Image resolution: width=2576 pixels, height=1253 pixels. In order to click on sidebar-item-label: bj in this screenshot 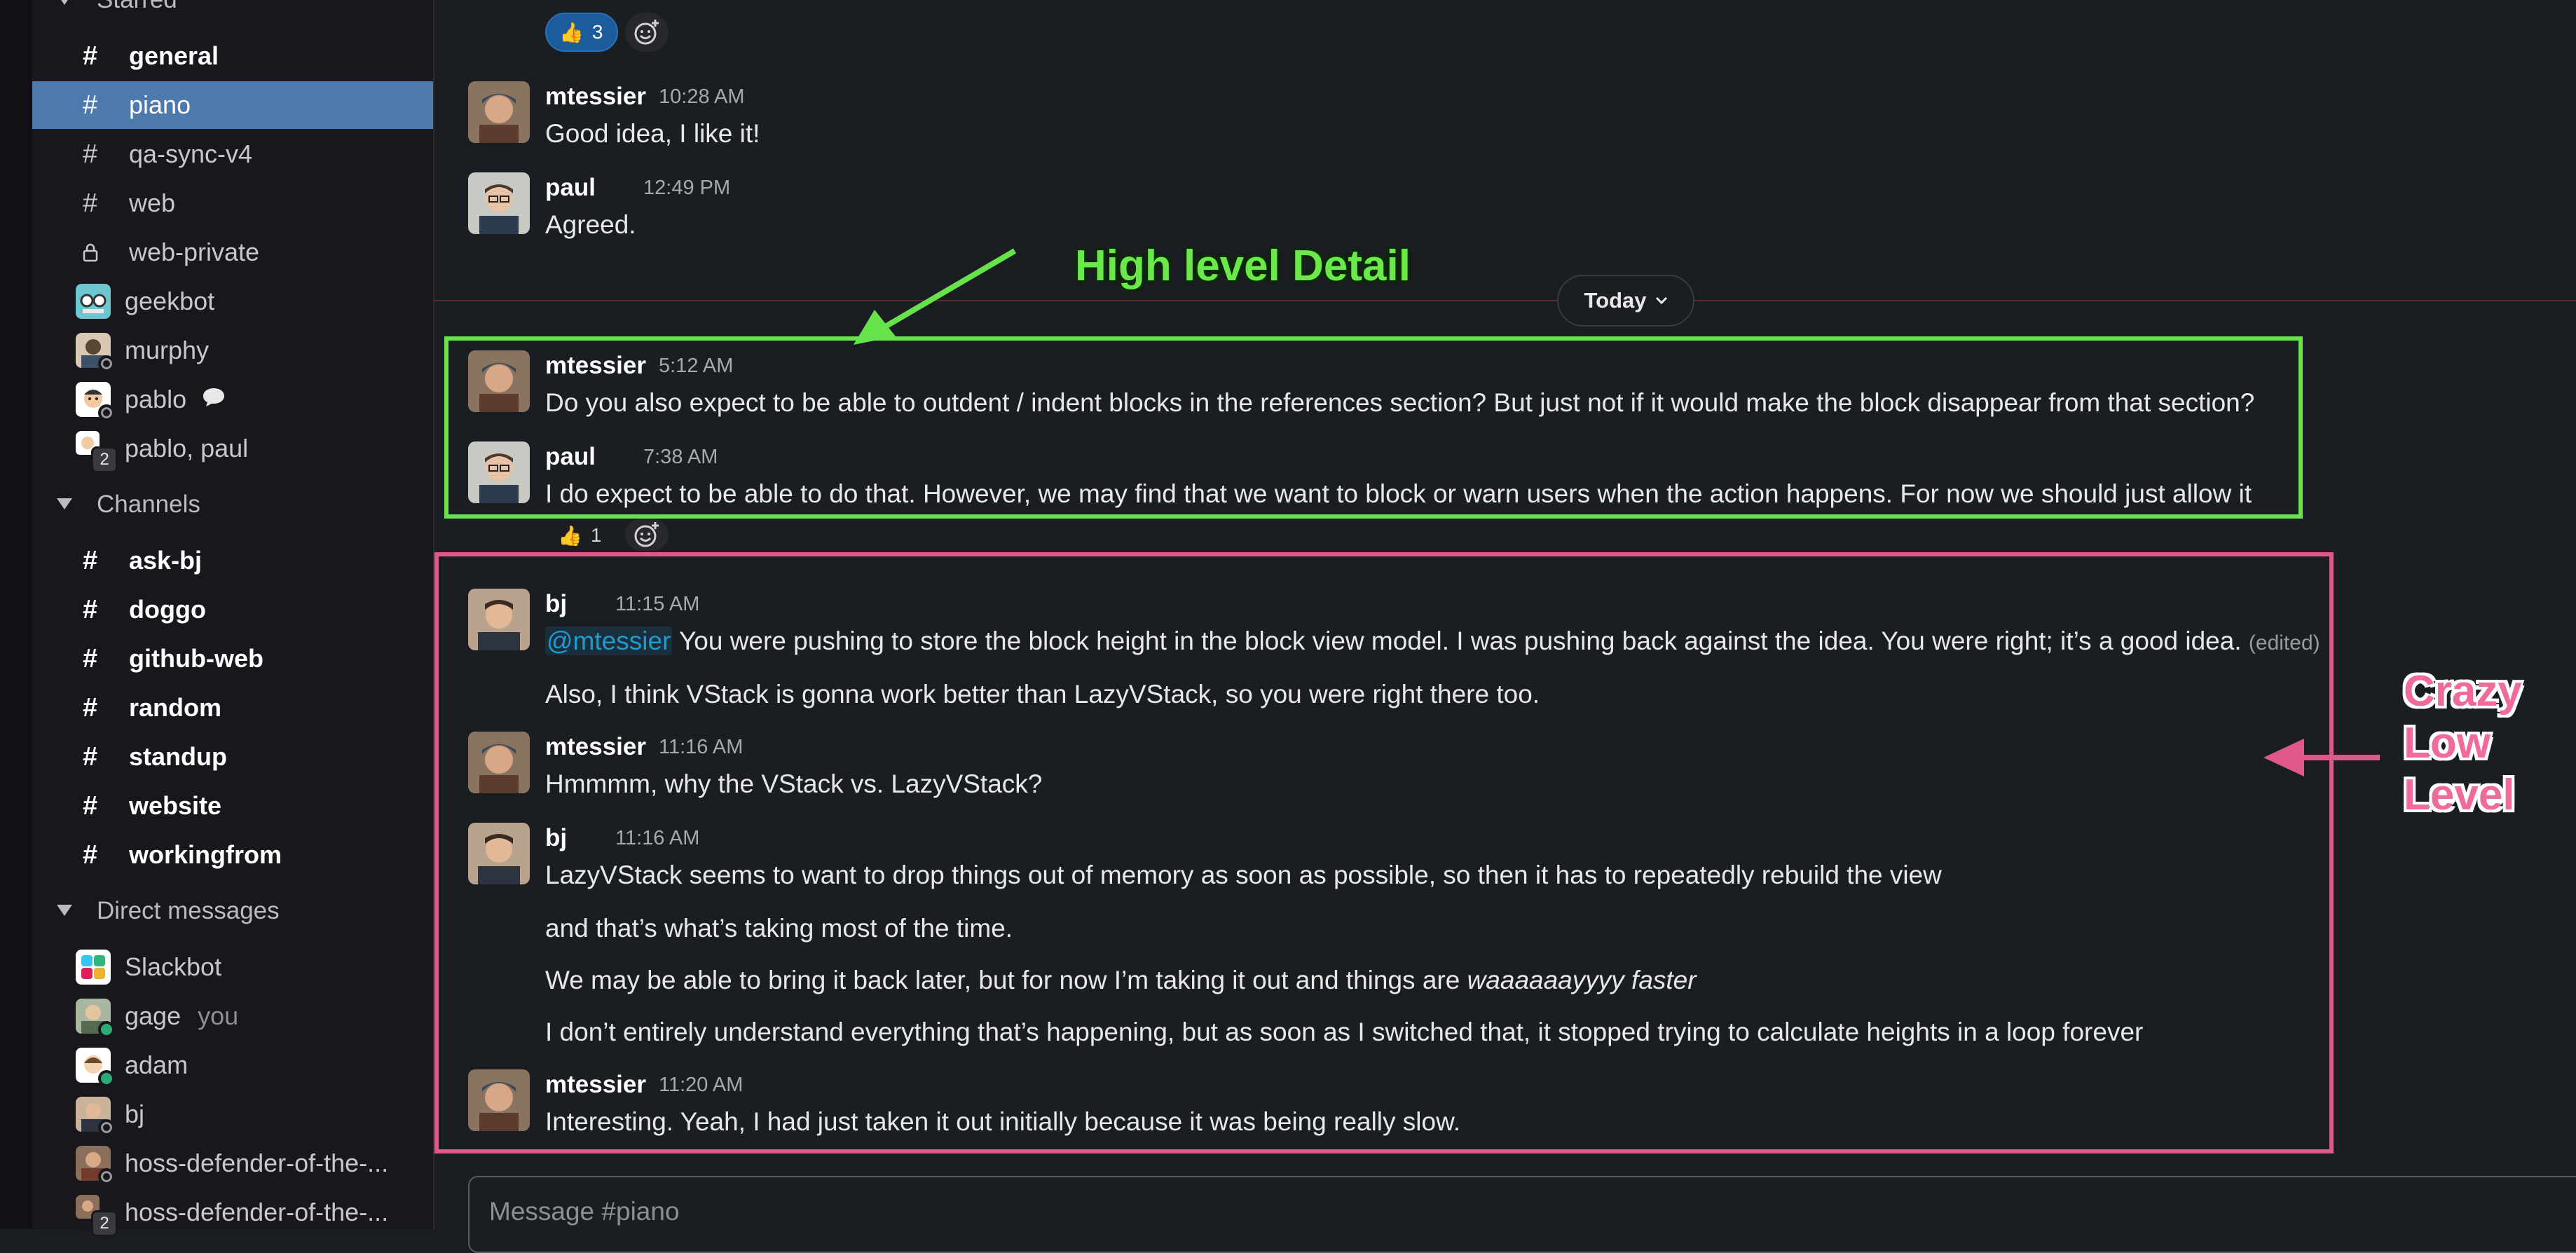, I will do `click(135, 1114)`.